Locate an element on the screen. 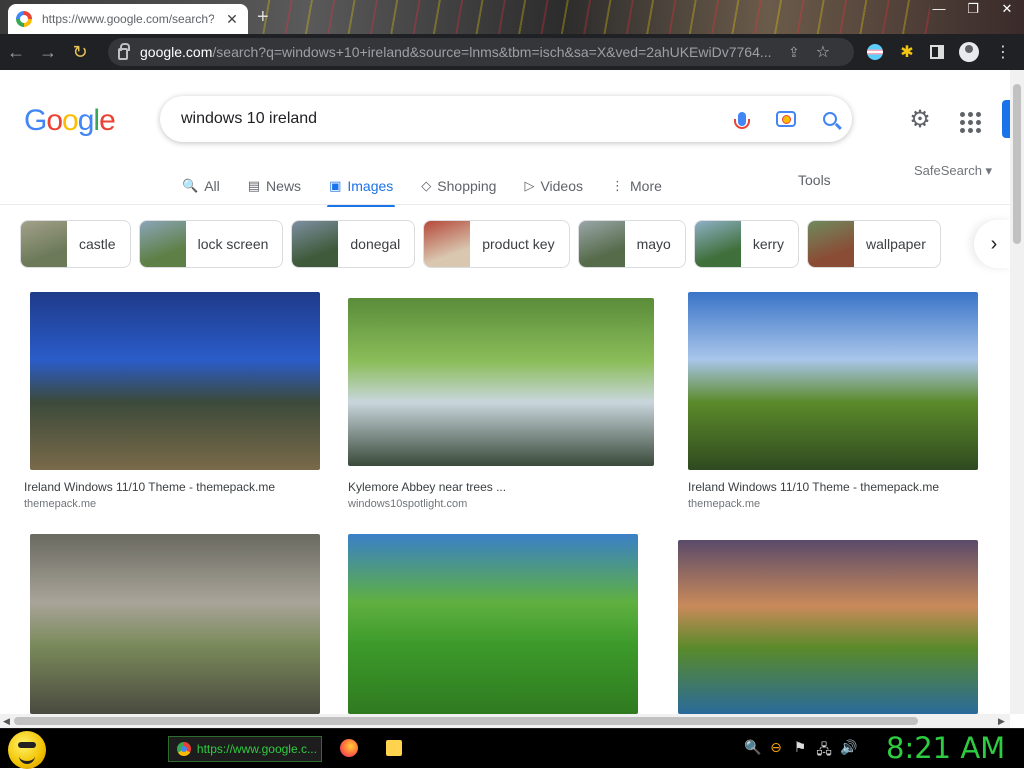 This screenshot has width=1024, height=769. search-input: windows 10 ireland is located at coordinates (450, 119).